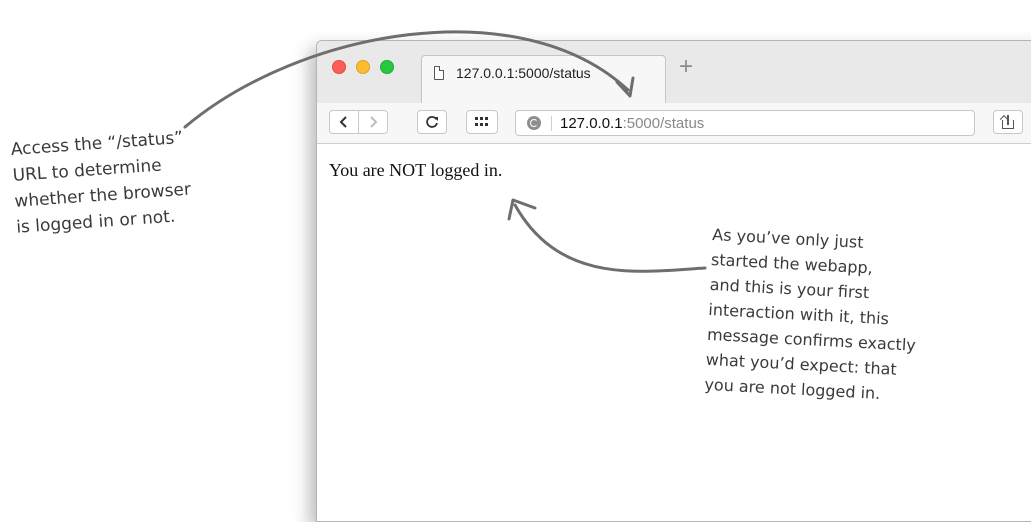 The image size is (1031, 522). Describe the element at coordinates (406, 79) in the screenshot. I see `arrow-to-url` at that location.